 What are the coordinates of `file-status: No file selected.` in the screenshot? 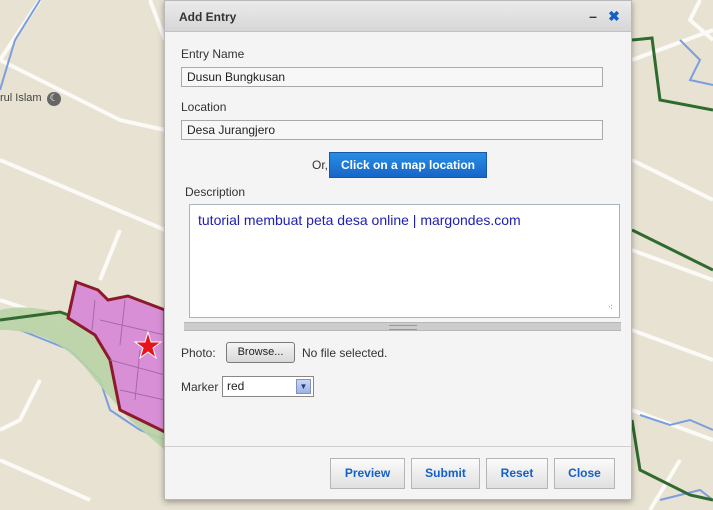 It's located at (345, 353).